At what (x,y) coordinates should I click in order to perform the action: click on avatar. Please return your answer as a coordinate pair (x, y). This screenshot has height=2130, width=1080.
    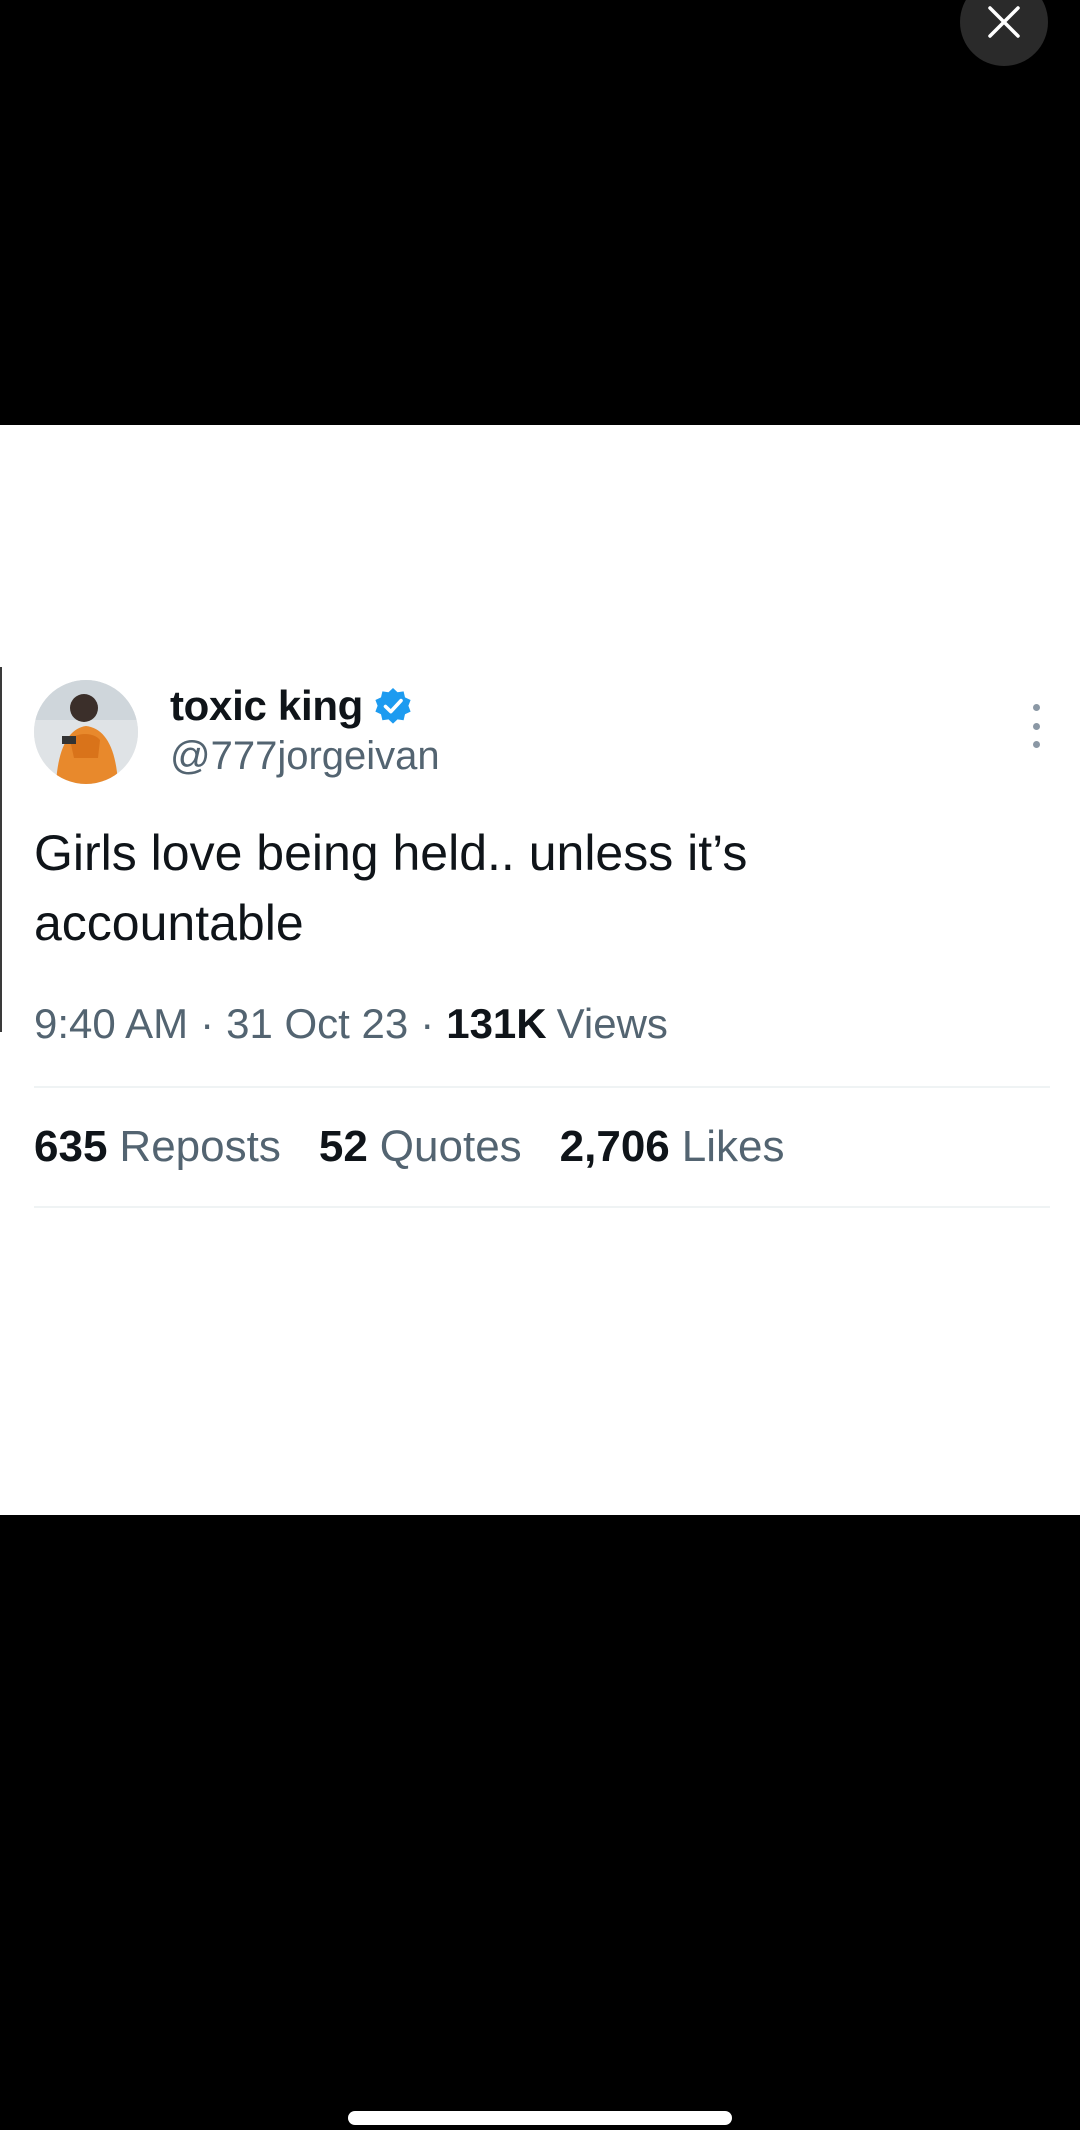
    Looking at the image, I should click on (86, 732).